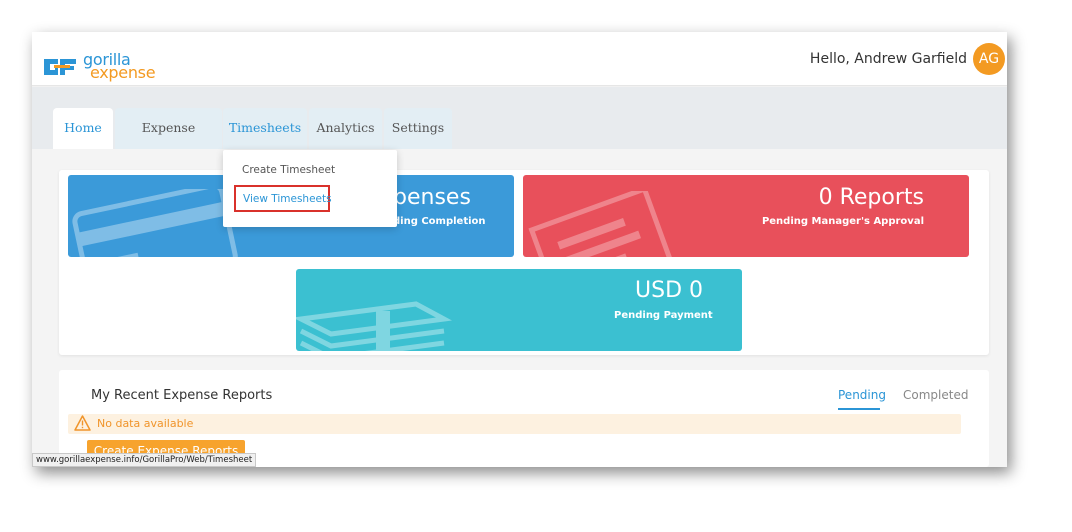 This screenshot has height=532, width=1072. What do you see at coordinates (663, 315) in the screenshot?
I see `payment-card-subtitle: Pending Payment` at bounding box center [663, 315].